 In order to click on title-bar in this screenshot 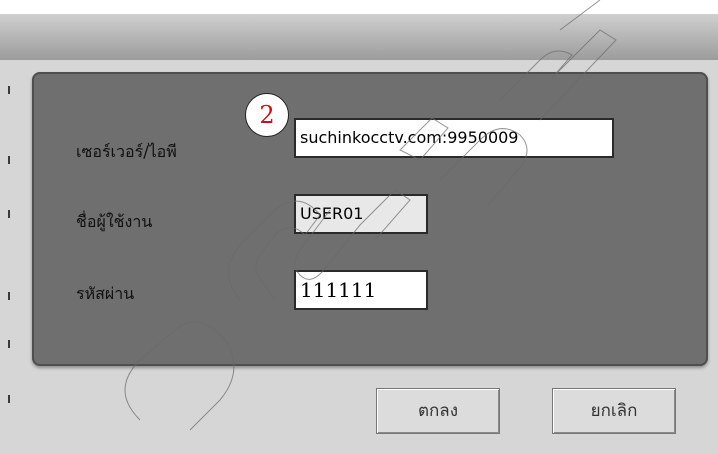, I will do `click(359, 37)`.